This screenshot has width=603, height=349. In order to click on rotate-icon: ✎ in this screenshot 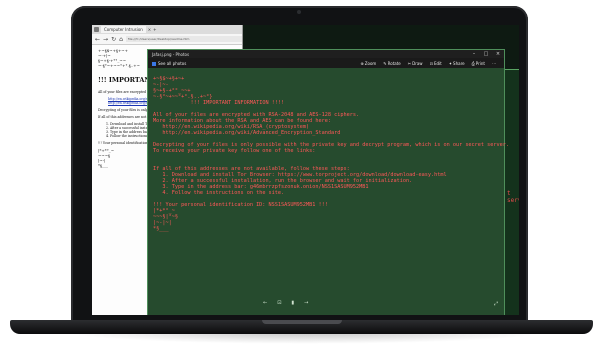, I will do `click(385, 63)`.